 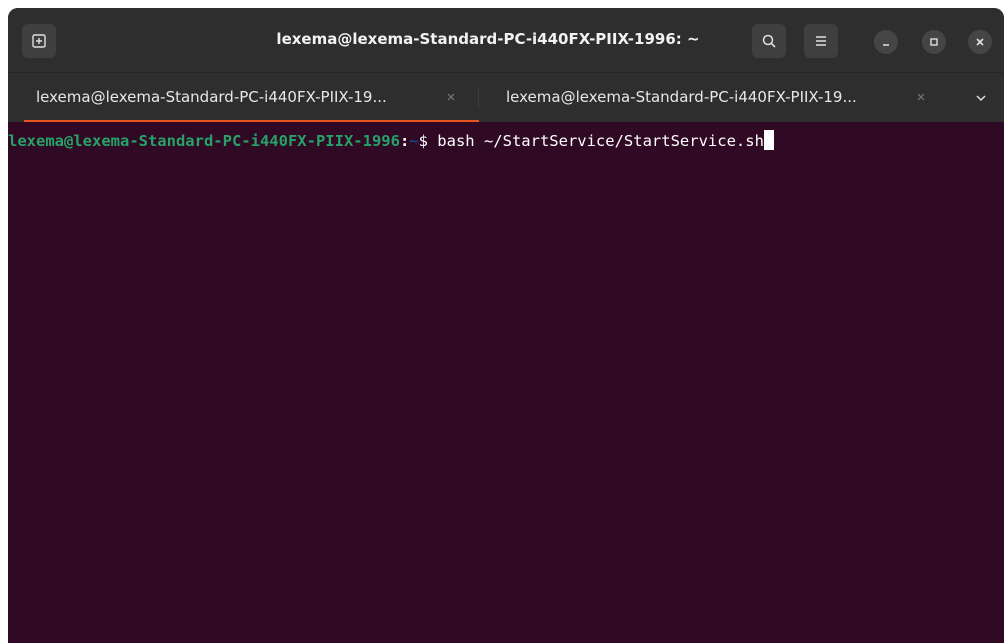 I want to click on search-icon, so click(x=769, y=41).